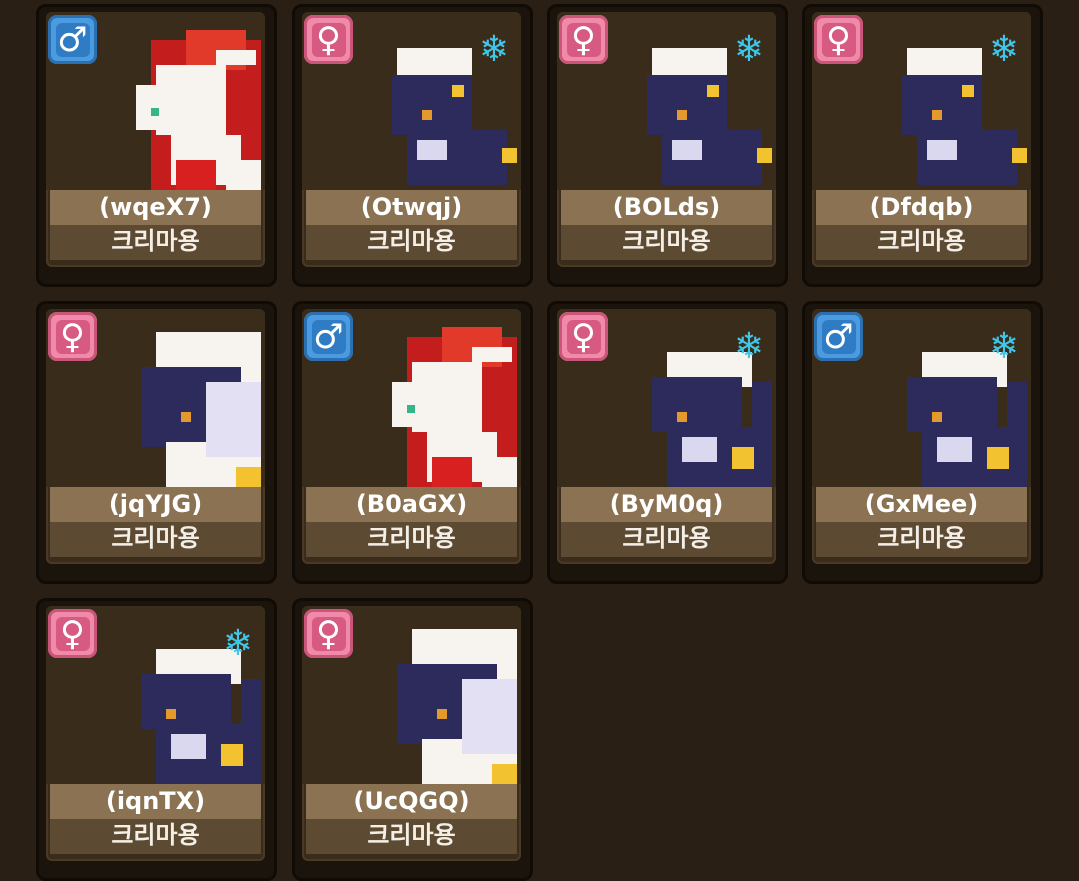 This screenshot has height=881, width=1079. What do you see at coordinates (921, 504) in the screenshot?
I see `pet-code: (GxMee)` at bounding box center [921, 504].